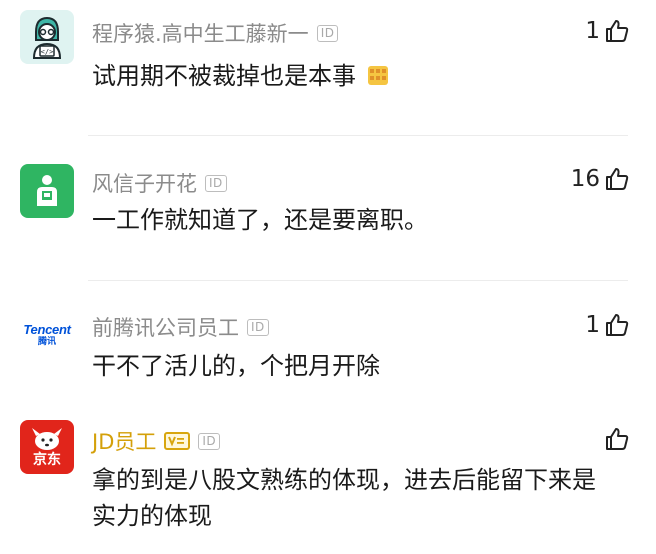  I want to click on comment-text: 一工作就知道了，还是要离职。, so click(260, 220).